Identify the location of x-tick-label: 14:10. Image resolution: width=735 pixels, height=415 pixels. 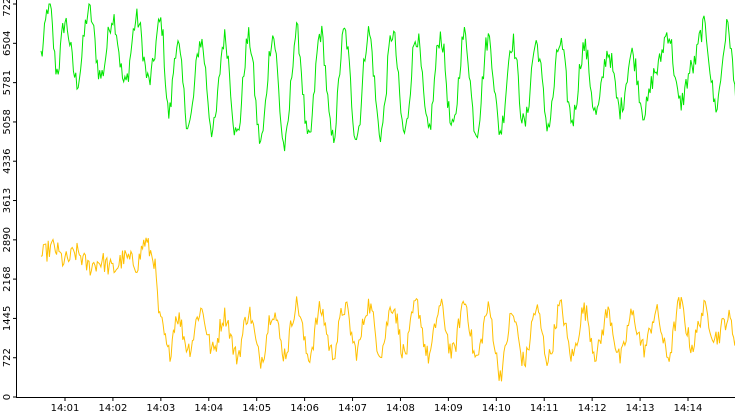
(496, 408).